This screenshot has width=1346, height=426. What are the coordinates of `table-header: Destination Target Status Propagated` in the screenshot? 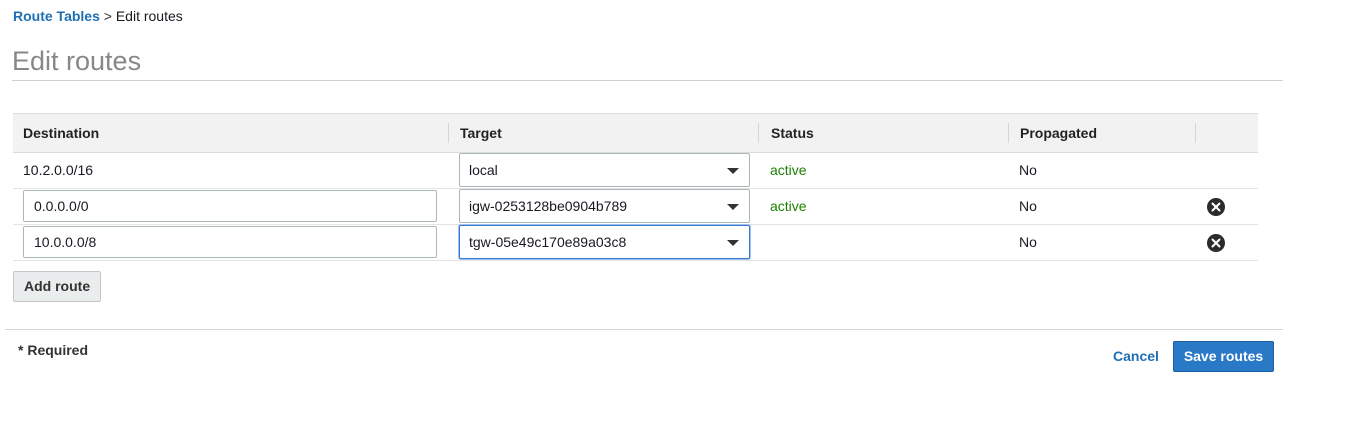 It's located at (635, 133).